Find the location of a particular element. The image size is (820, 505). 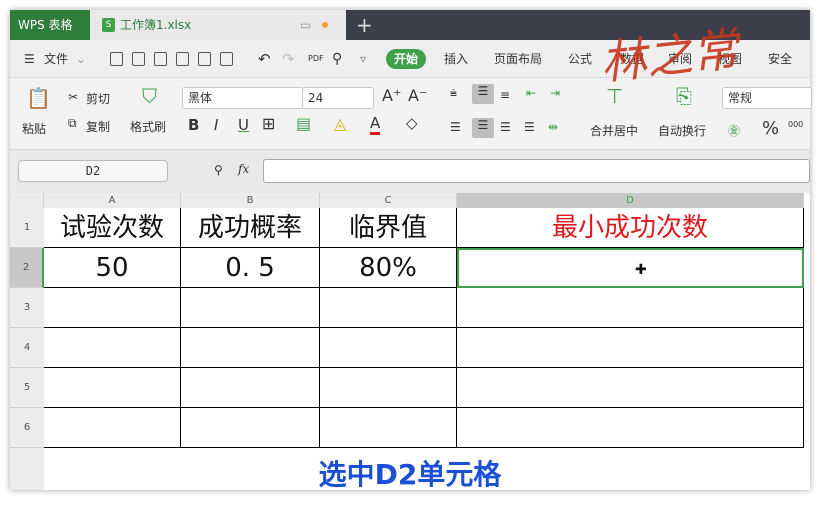

font-size-select: 24 is located at coordinates (338, 98).